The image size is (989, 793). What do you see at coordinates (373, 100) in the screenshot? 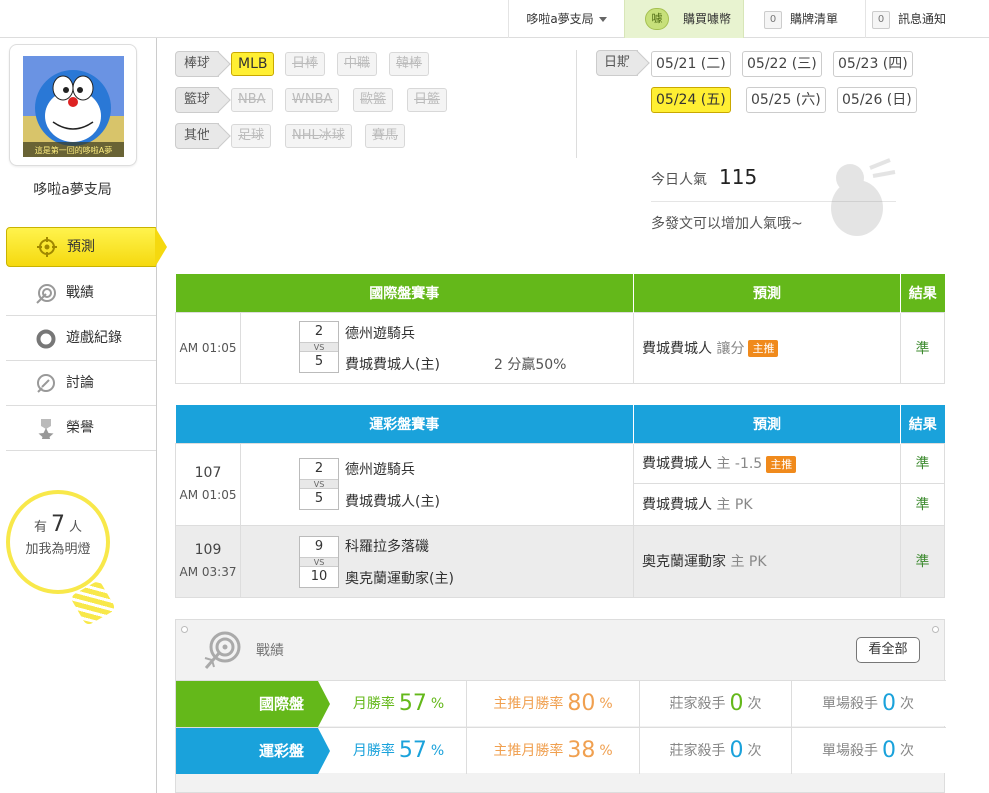
I see `filter-euroleague: 歐籃` at bounding box center [373, 100].